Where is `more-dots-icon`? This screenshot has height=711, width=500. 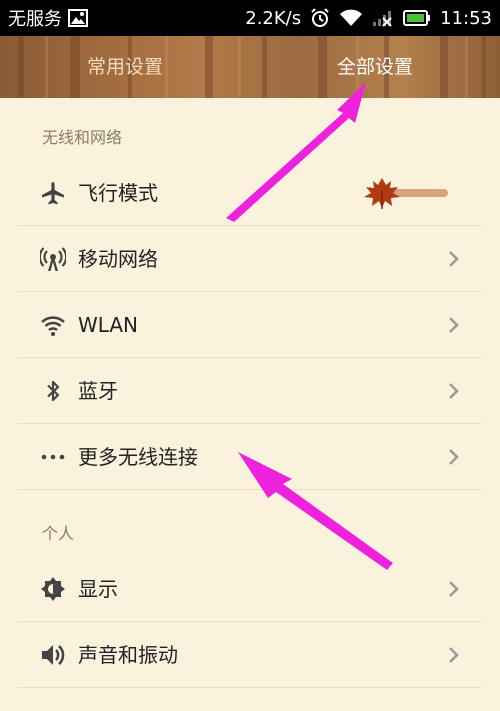
more-dots-icon is located at coordinates (53, 457).